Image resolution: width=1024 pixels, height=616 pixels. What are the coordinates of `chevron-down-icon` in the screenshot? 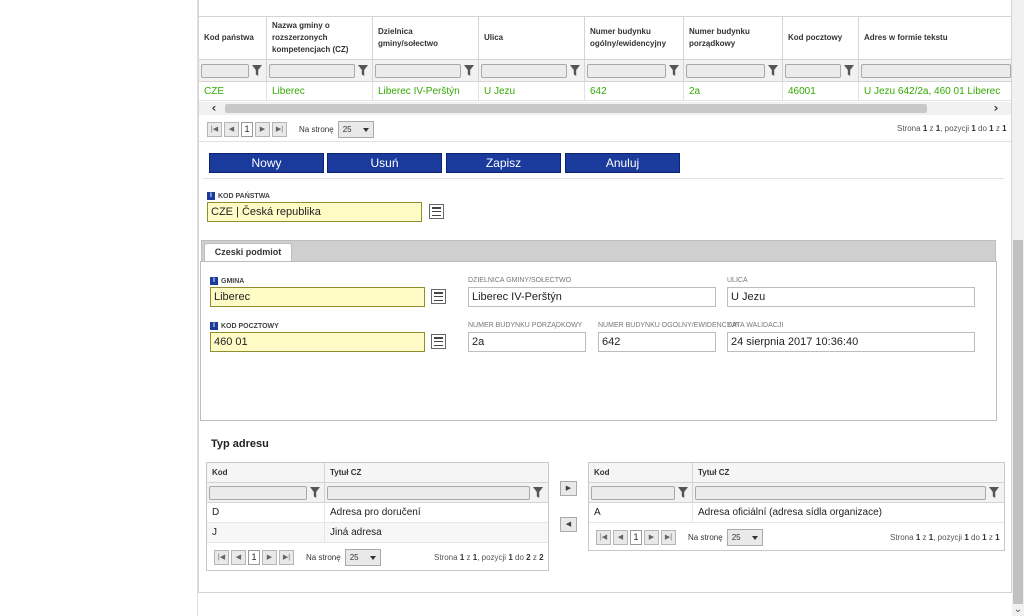 It's located at (365, 129).